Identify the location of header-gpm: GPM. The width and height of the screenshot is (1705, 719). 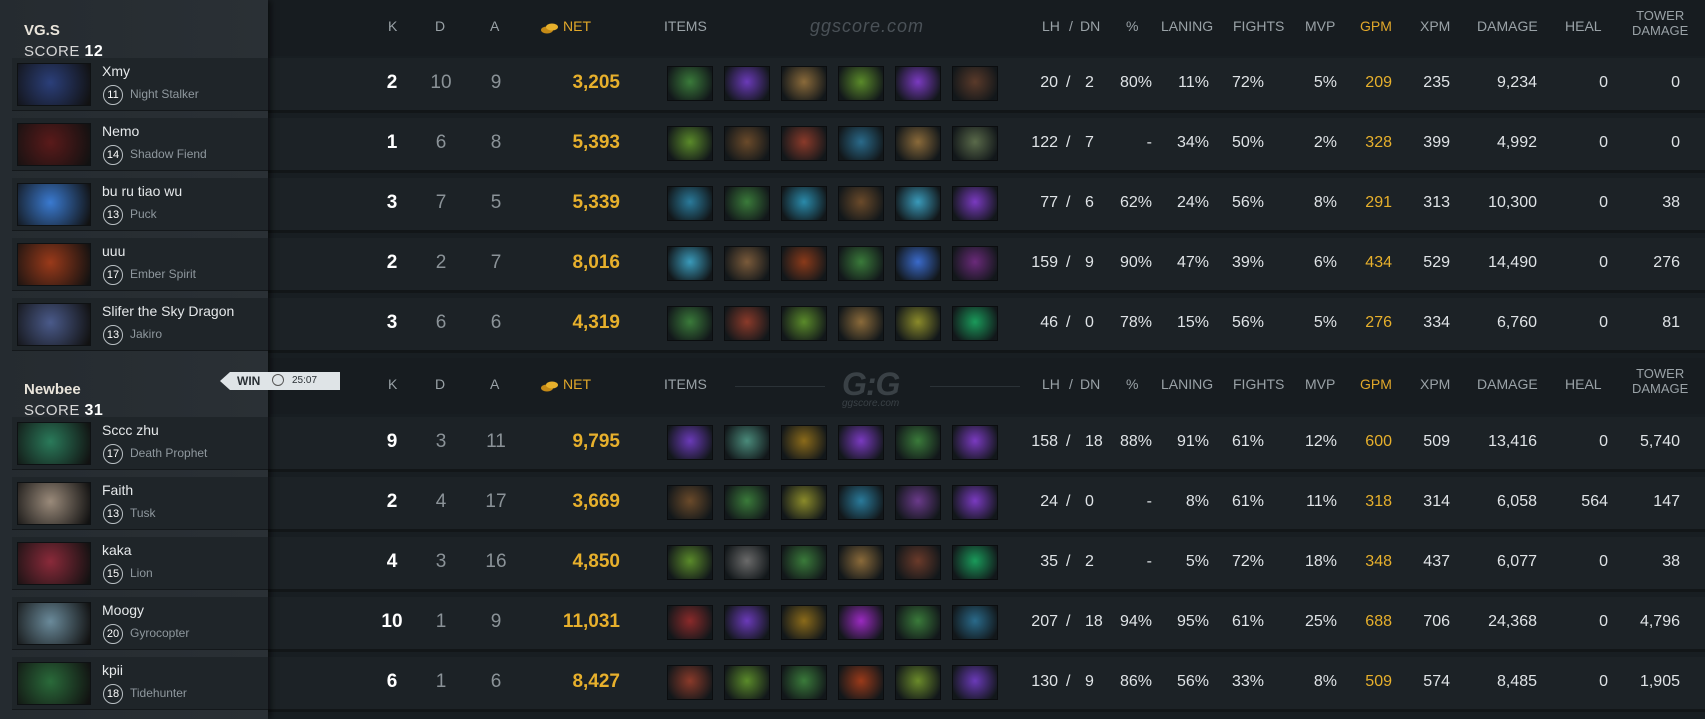
(1376, 26).